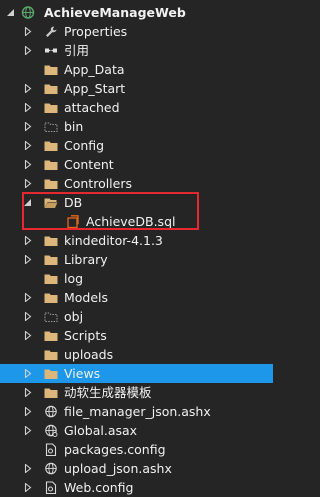 This screenshot has height=497, width=320. Describe the element at coordinates (136, 31) in the screenshot. I see `tree-item-properties: Properties` at that location.